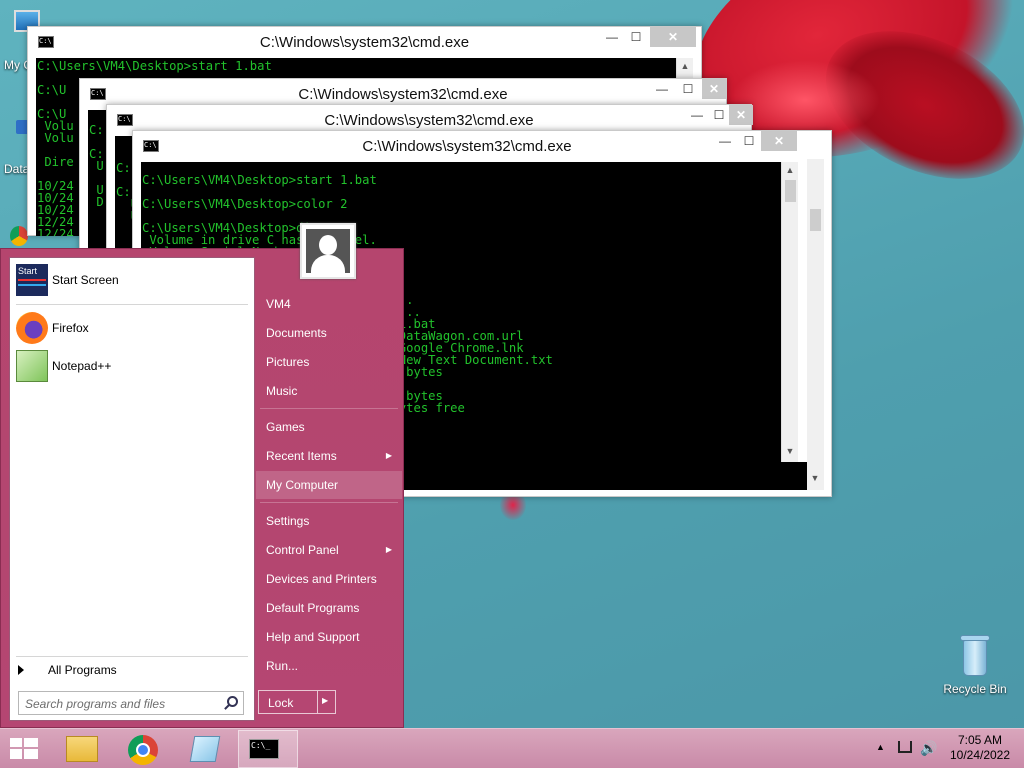  What do you see at coordinates (815, 324) in the screenshot?
I see `outer-scrollbar: ▼` at bounding box center [815, 324].